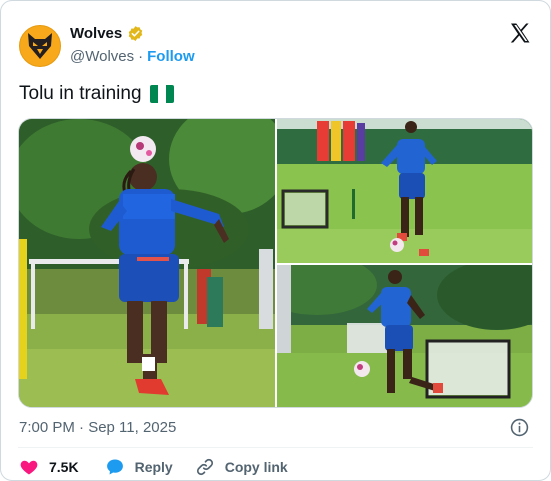 Image resolution: width=551 pixels, height=481 pixels. Describe the element at coordinates (204, 467) in the screenshot. I see `link-icon` at that location.